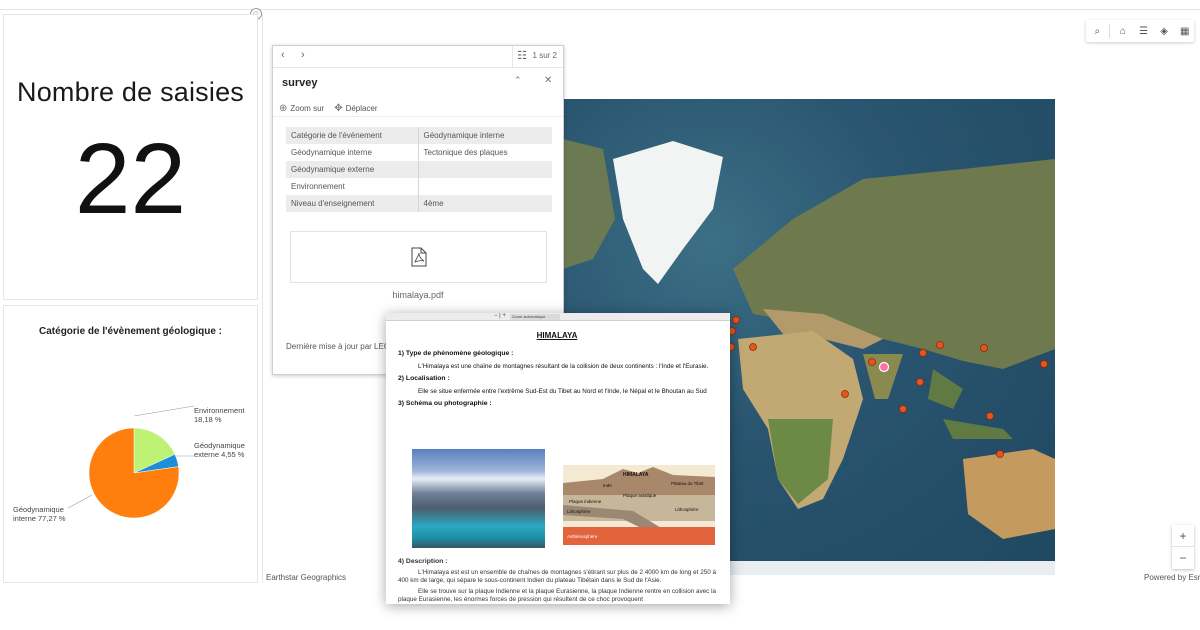 This screenshot has width=1200, height=630. What do you see at coordinates (303, 55) in the screenshot?
I see `next-arrow-icon: ›` at bounding box center [303, 55].